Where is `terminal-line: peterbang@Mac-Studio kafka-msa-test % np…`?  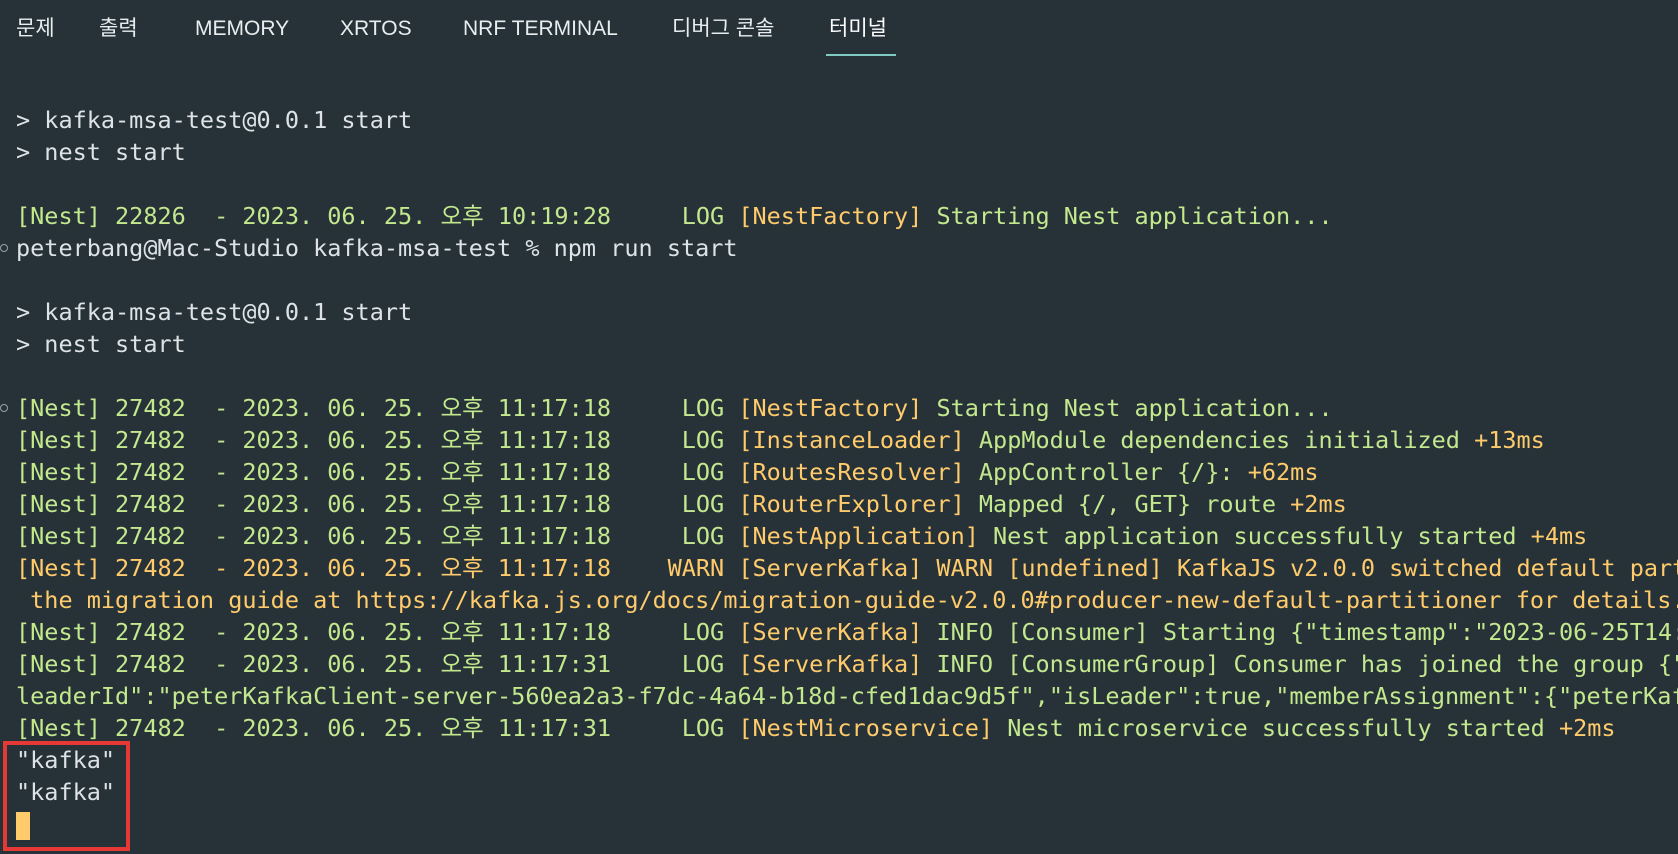 terminal-line: peterbang@Mac-Studio kafka-msa-test % np… is located at coordinates (839, 248).